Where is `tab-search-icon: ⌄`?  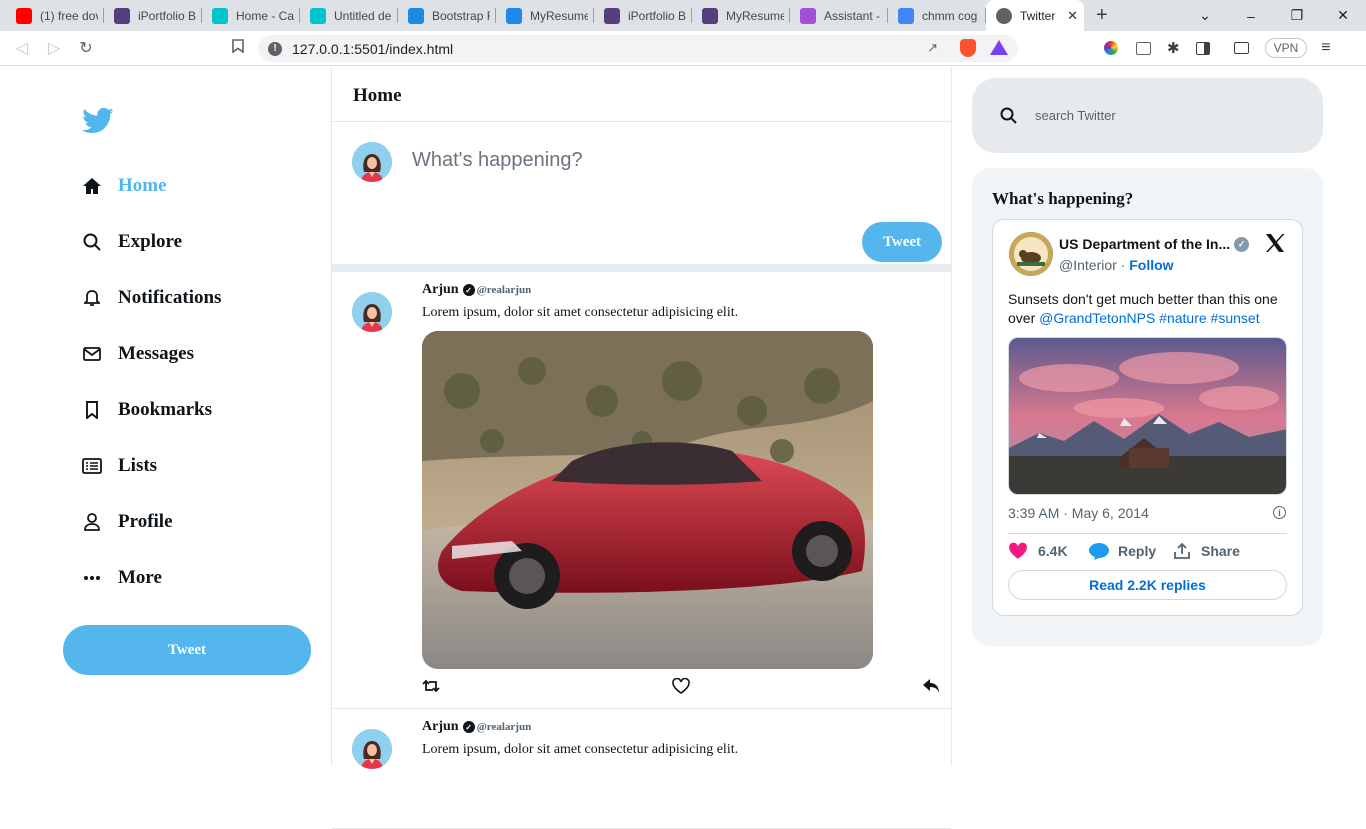
tab-search-icon: ⌄ is located at coordinates (1205, 15).